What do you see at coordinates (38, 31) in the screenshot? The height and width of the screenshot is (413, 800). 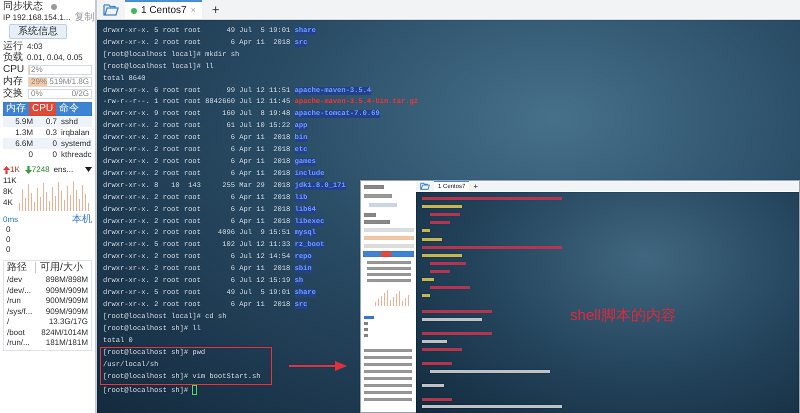 I see `system-info-button: 系统信息` at bounding box center [38, 31].